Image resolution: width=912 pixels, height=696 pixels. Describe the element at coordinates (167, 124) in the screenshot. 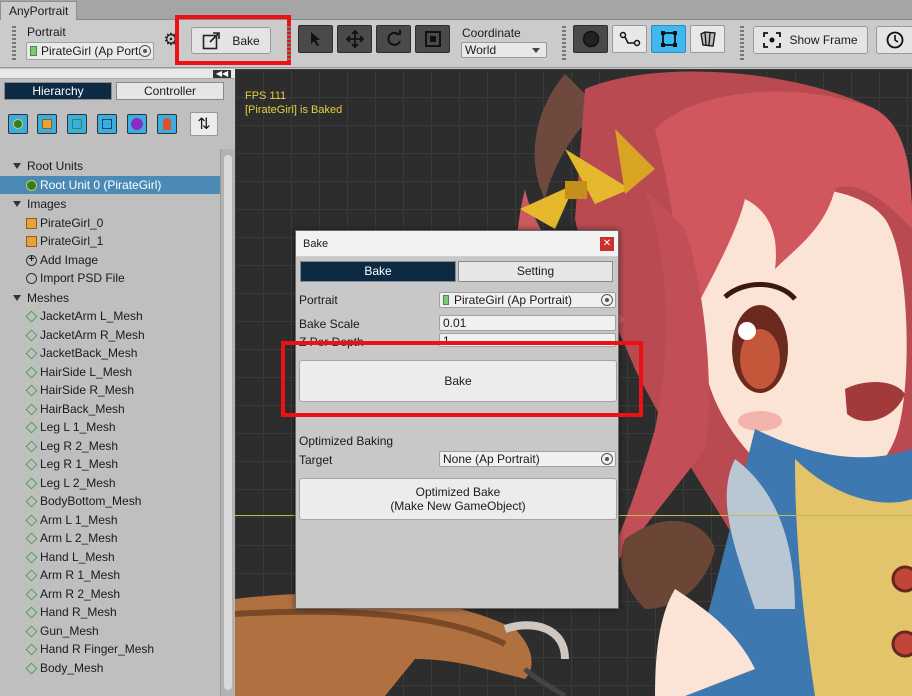

I see `param-filter-icon` at that location.